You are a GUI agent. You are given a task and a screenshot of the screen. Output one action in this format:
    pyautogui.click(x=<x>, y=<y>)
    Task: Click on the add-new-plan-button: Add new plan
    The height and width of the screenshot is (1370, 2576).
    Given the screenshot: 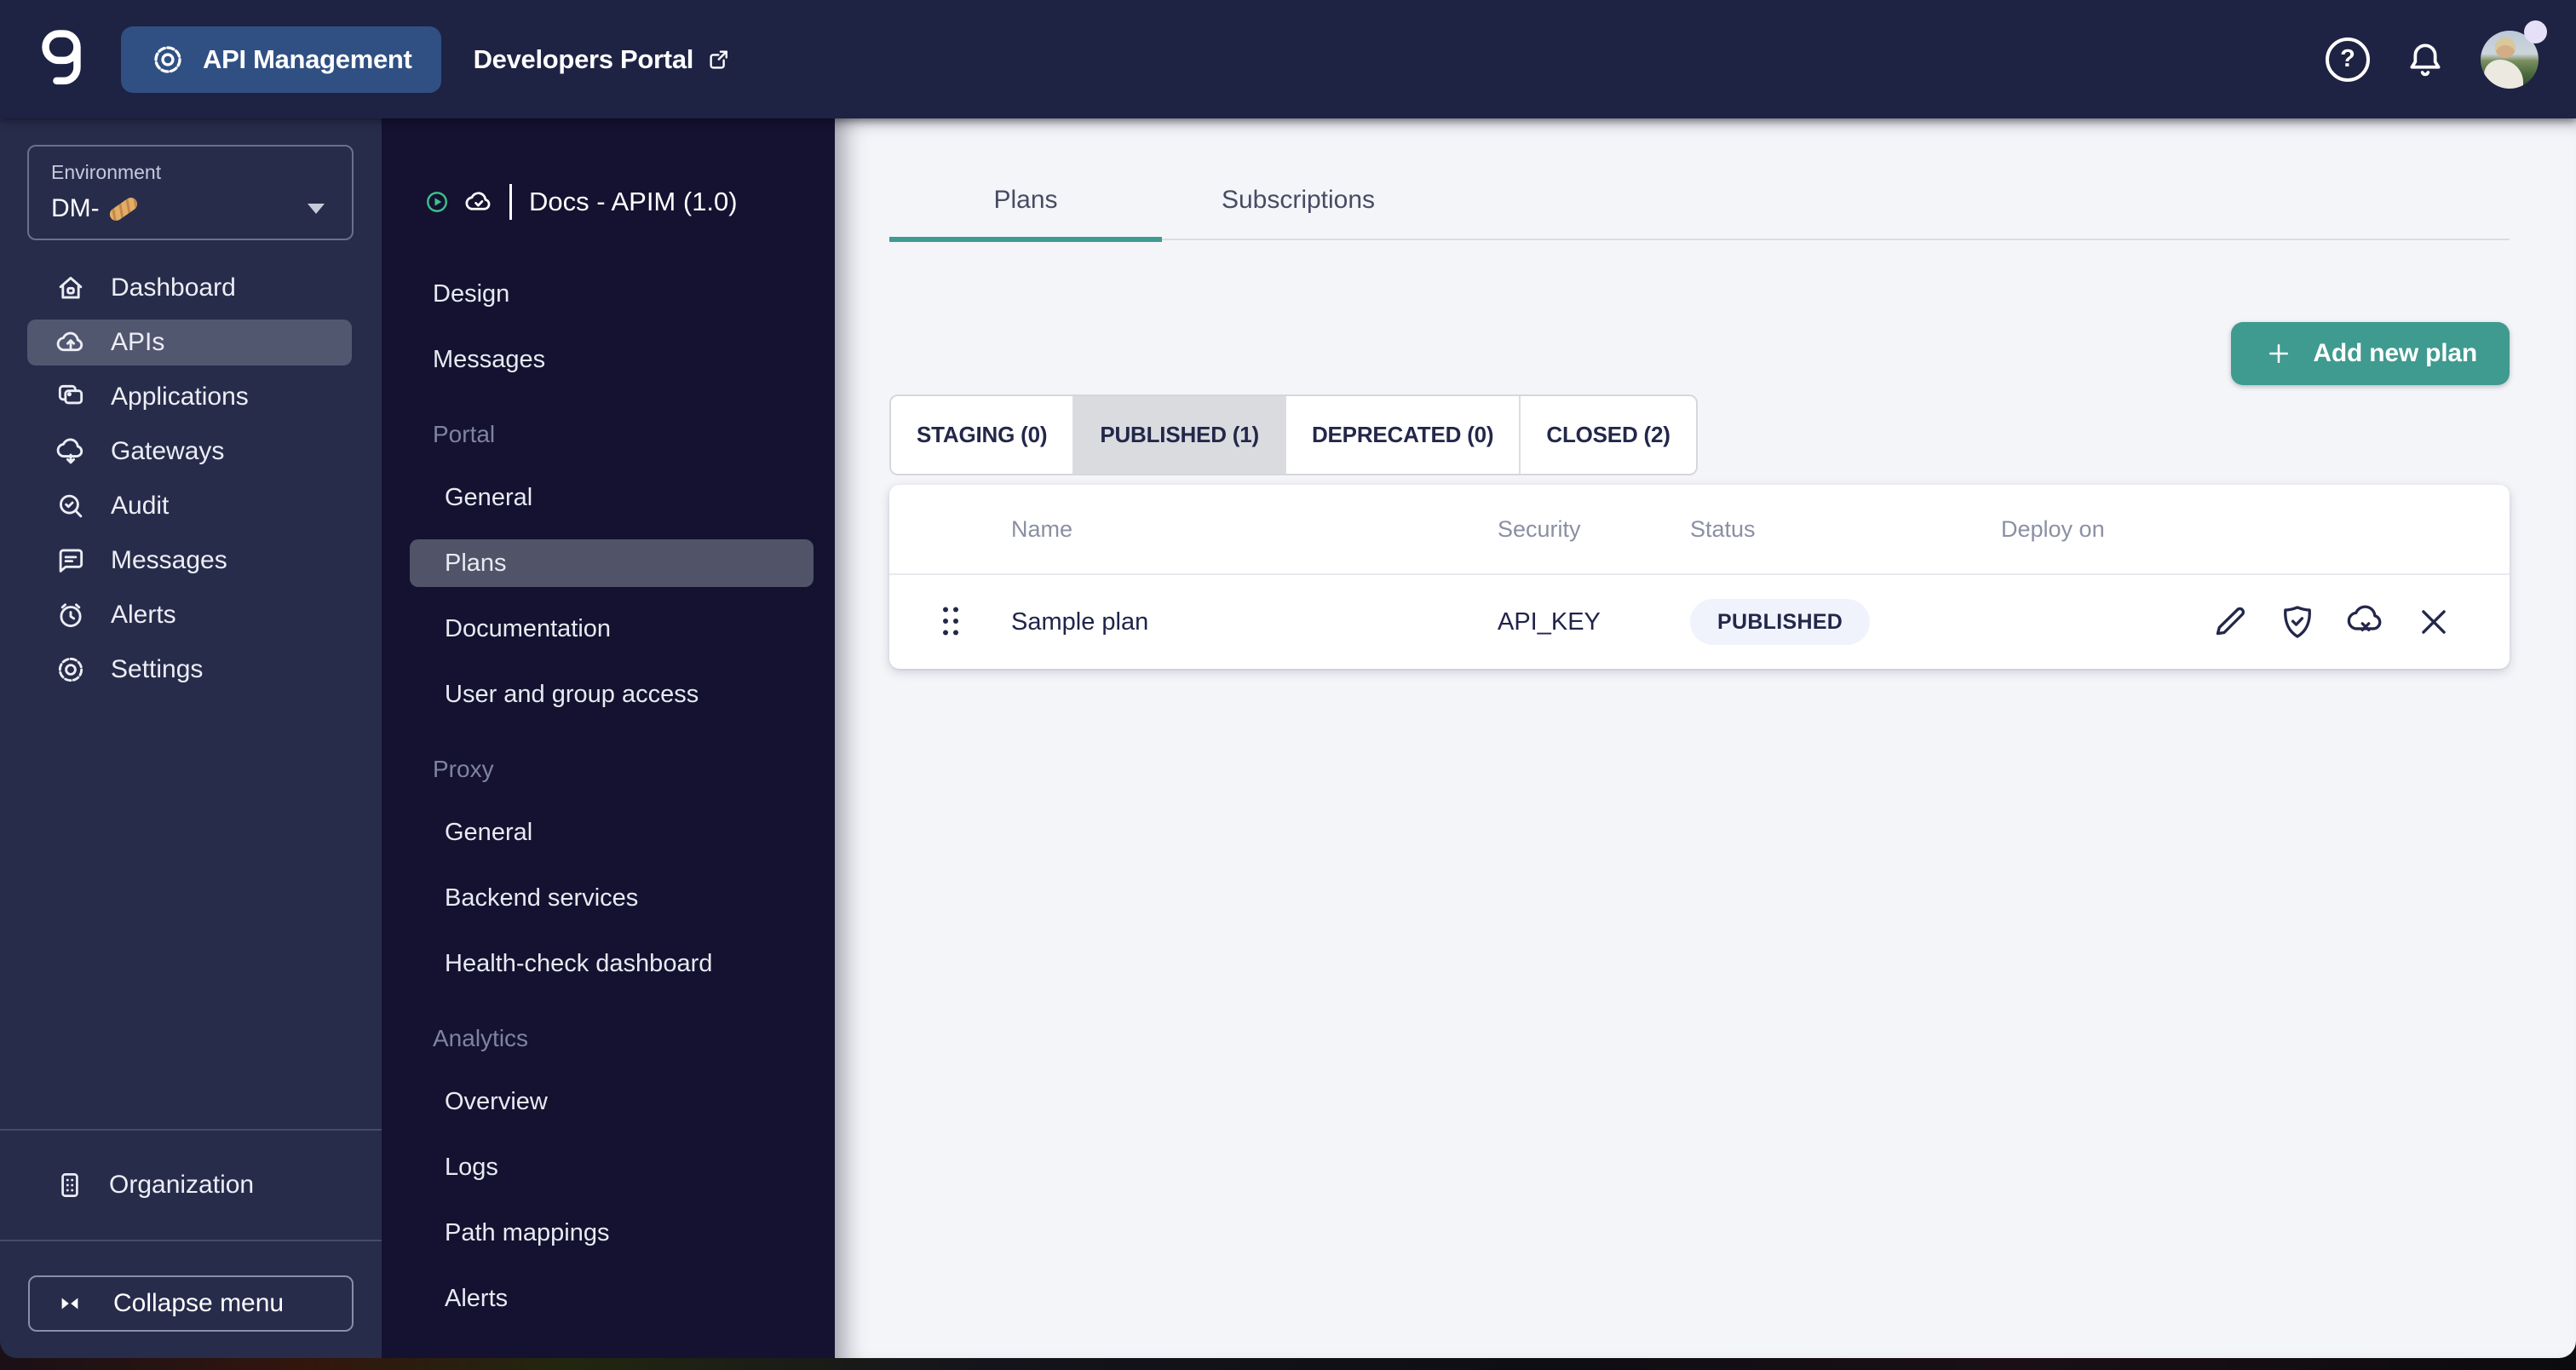 What is the action you would take?
    pyautogui.click(x=2370, y=354)
    